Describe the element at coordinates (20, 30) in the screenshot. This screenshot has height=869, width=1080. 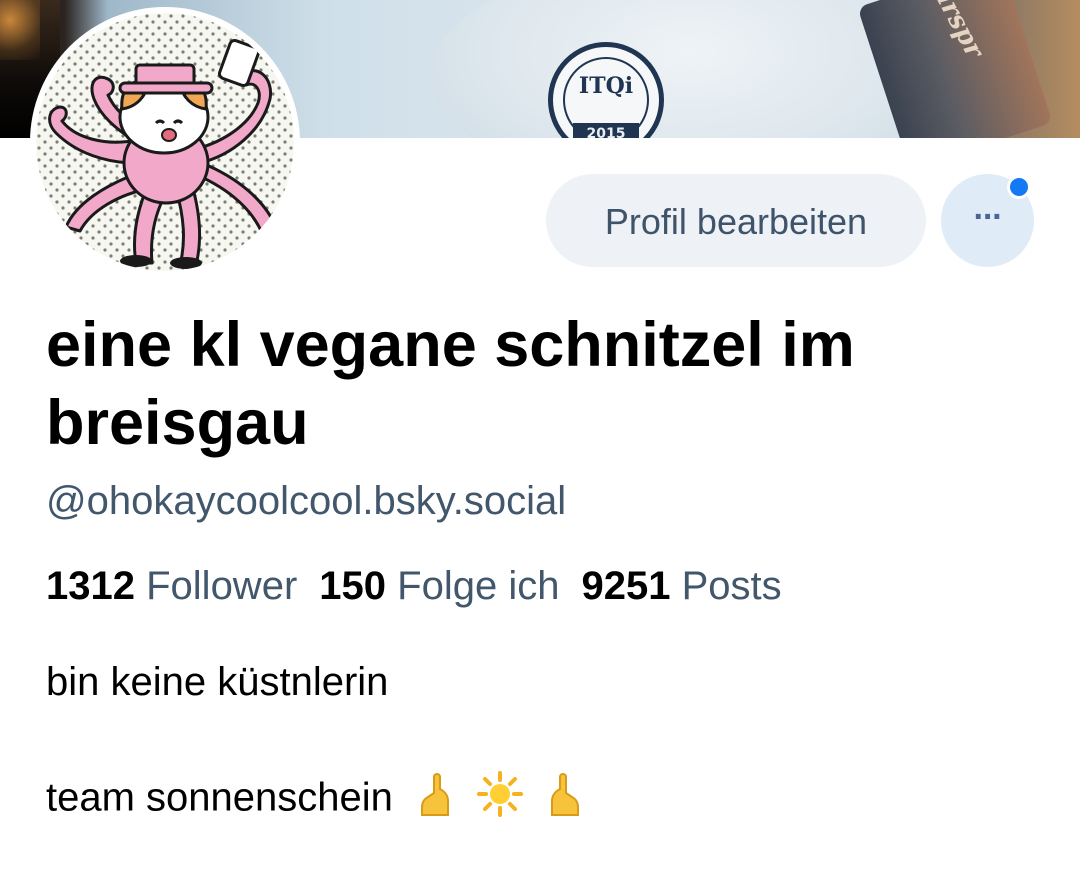
I see `banner-glow` at that location.